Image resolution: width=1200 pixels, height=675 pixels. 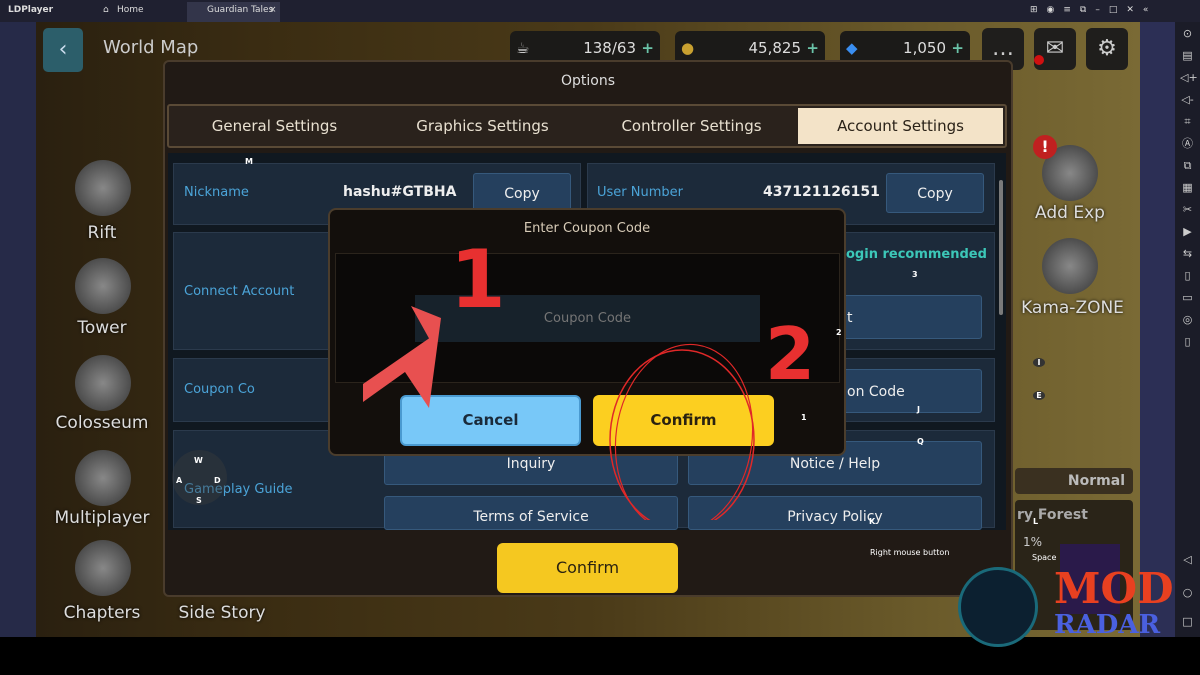 I want to click on shake-icon: ▯, so click(x=1187, y=275).